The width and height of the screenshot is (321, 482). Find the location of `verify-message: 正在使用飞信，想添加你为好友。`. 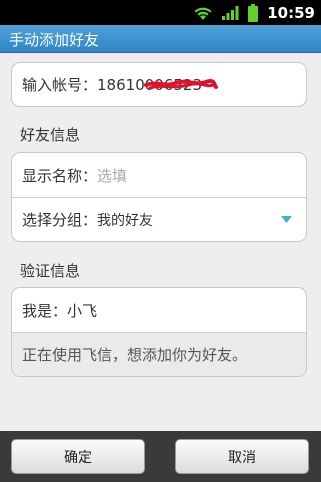

verify-message: 正在使用飞信，想添加你为好友。 is located at coordinates (159, 354).